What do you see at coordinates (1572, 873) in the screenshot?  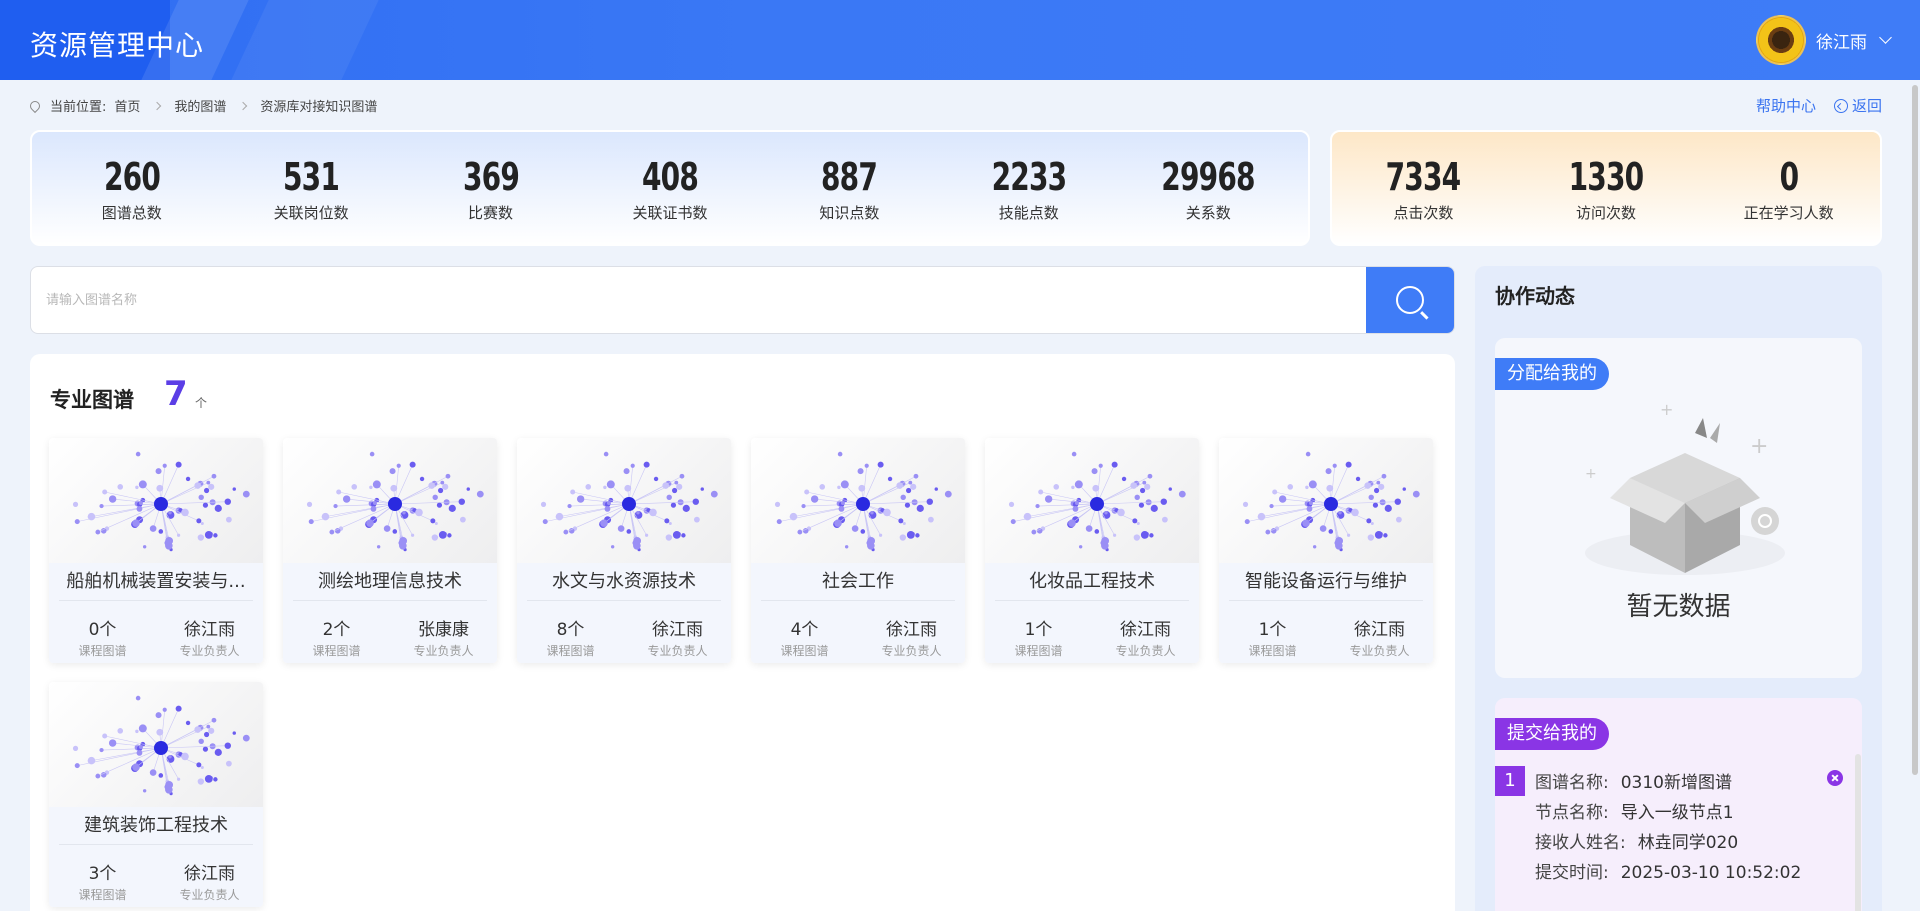 I see `field-label: 提交时间:` at bounding box center [1572, 873].